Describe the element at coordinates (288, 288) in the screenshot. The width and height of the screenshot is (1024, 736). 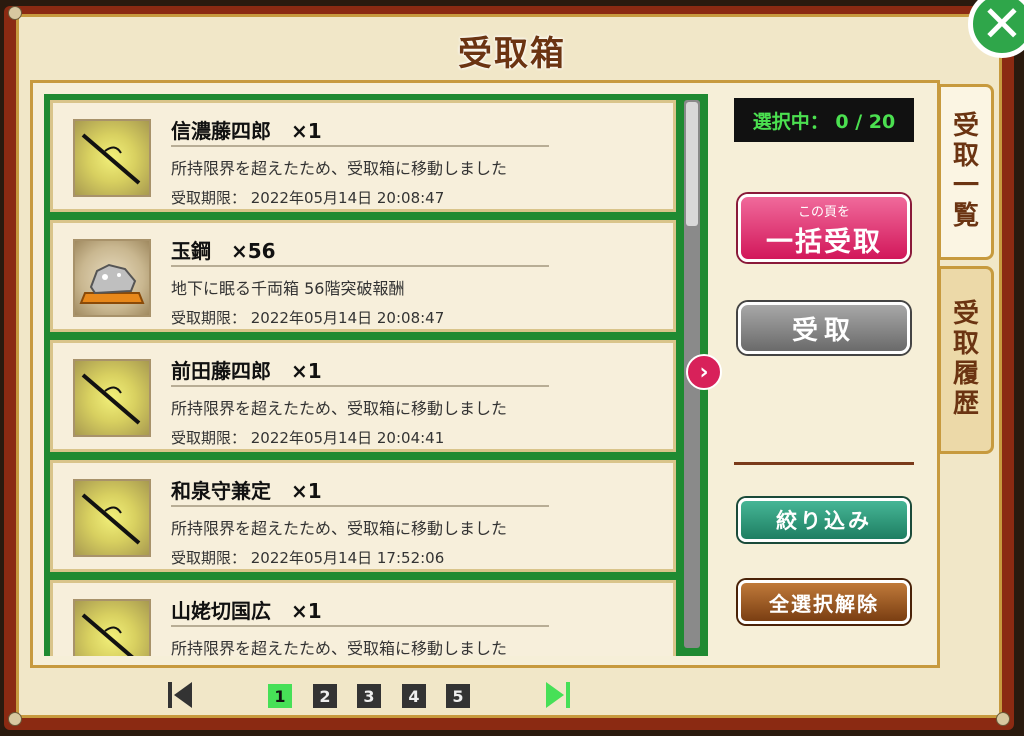
I see `item-description: 地下に眠る千両箱 56階突破報酬` at that location.